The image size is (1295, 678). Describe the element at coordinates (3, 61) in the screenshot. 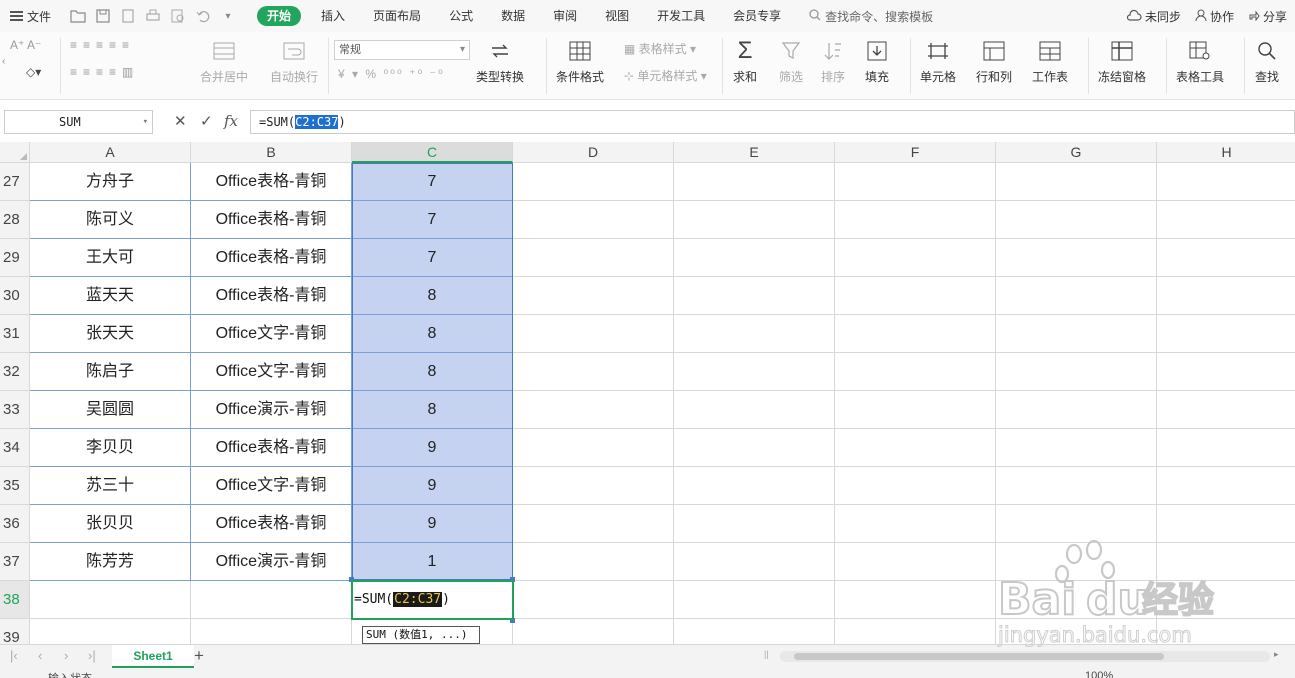

I see `ribbon-collapse-left-icon: ‹` at that location.